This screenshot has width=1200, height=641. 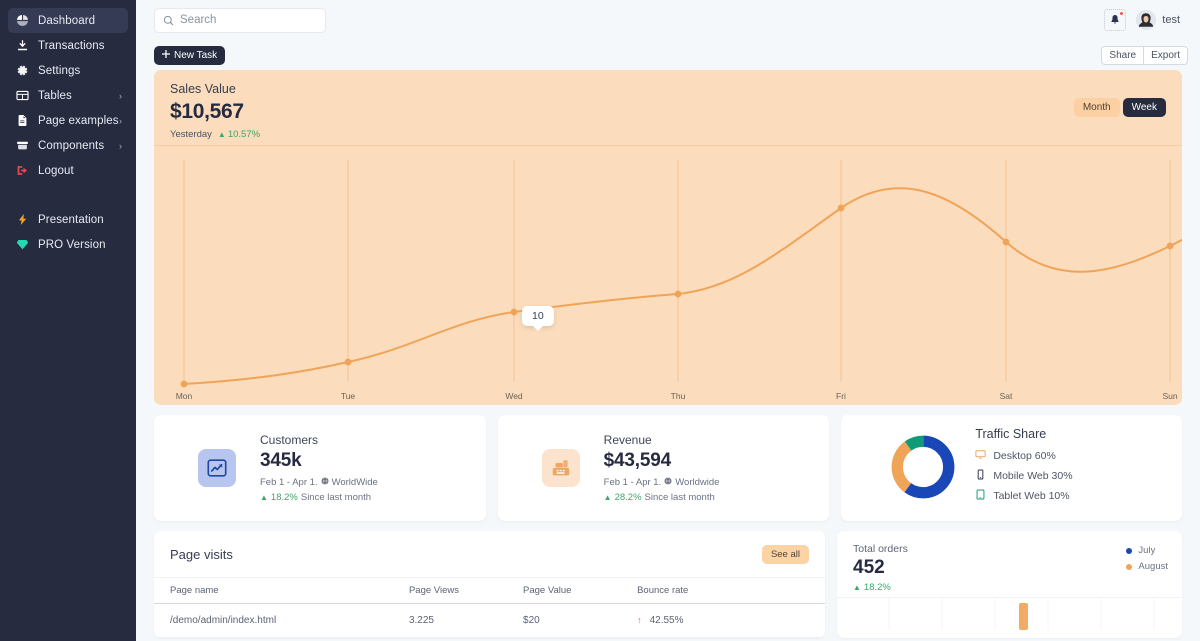 I want to click on customers-delta-value: 18.2%, so click(x=284, y=497).